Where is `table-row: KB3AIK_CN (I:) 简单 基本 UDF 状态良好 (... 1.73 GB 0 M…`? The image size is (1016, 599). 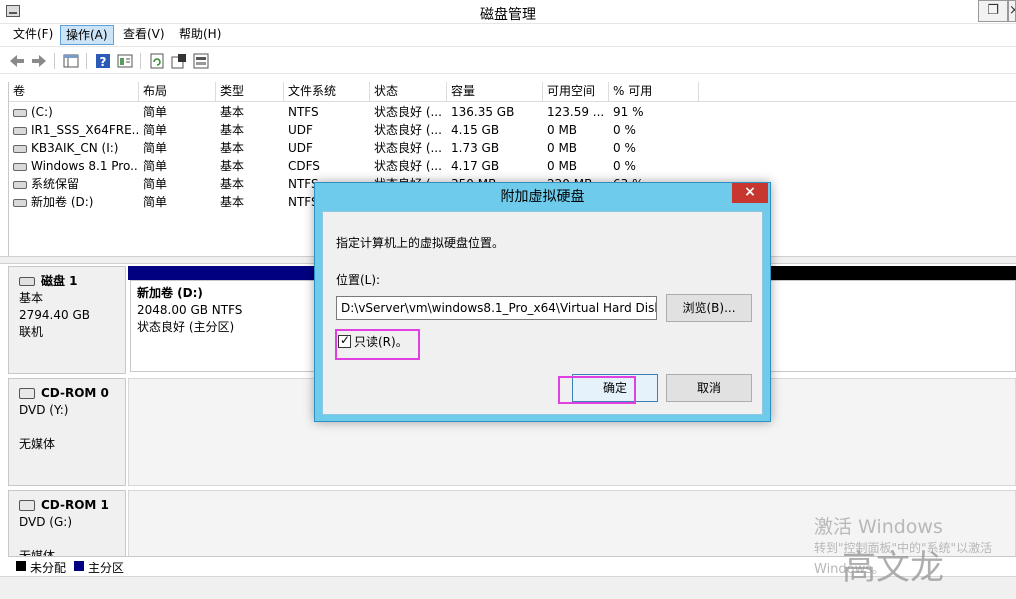 table-row: KB3AIK_CN (I:) 简单 基本 UDF 状态良好 (... 1.73 GB 0 M… is located at coordinates (359, 148).